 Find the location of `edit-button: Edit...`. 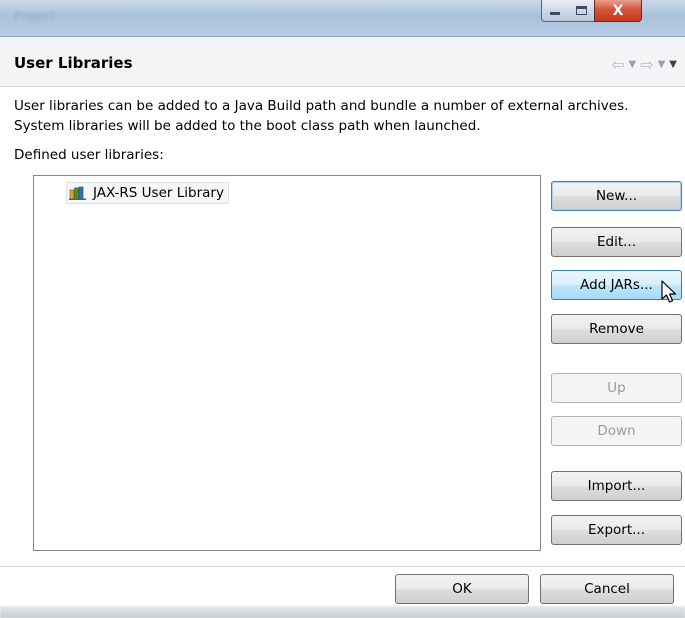

edit-button: Edit... is located at coordinates (616, 242).